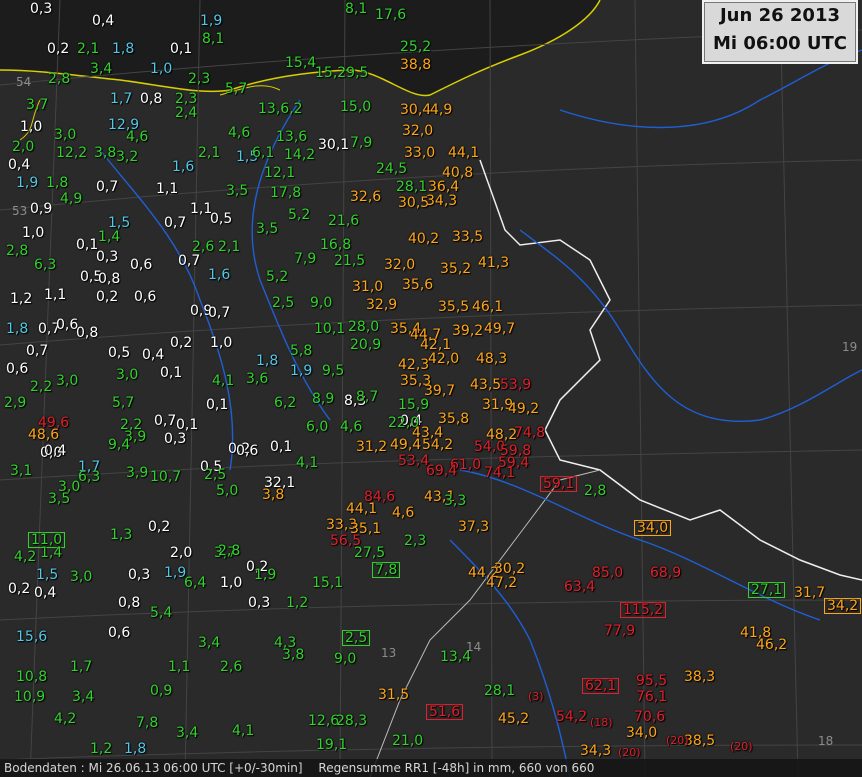  I want to click on station-value: 30,5, so click(414, 203).